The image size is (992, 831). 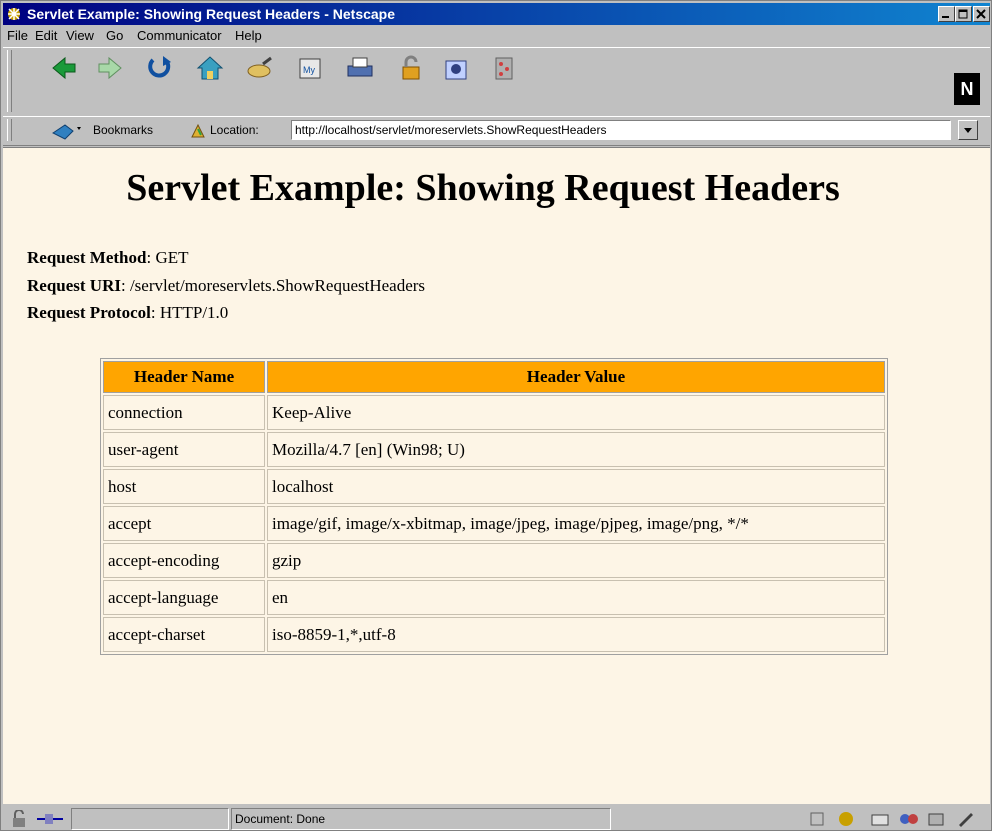 I want to click on table-row: accept-language en, so click(x=494, y=597).